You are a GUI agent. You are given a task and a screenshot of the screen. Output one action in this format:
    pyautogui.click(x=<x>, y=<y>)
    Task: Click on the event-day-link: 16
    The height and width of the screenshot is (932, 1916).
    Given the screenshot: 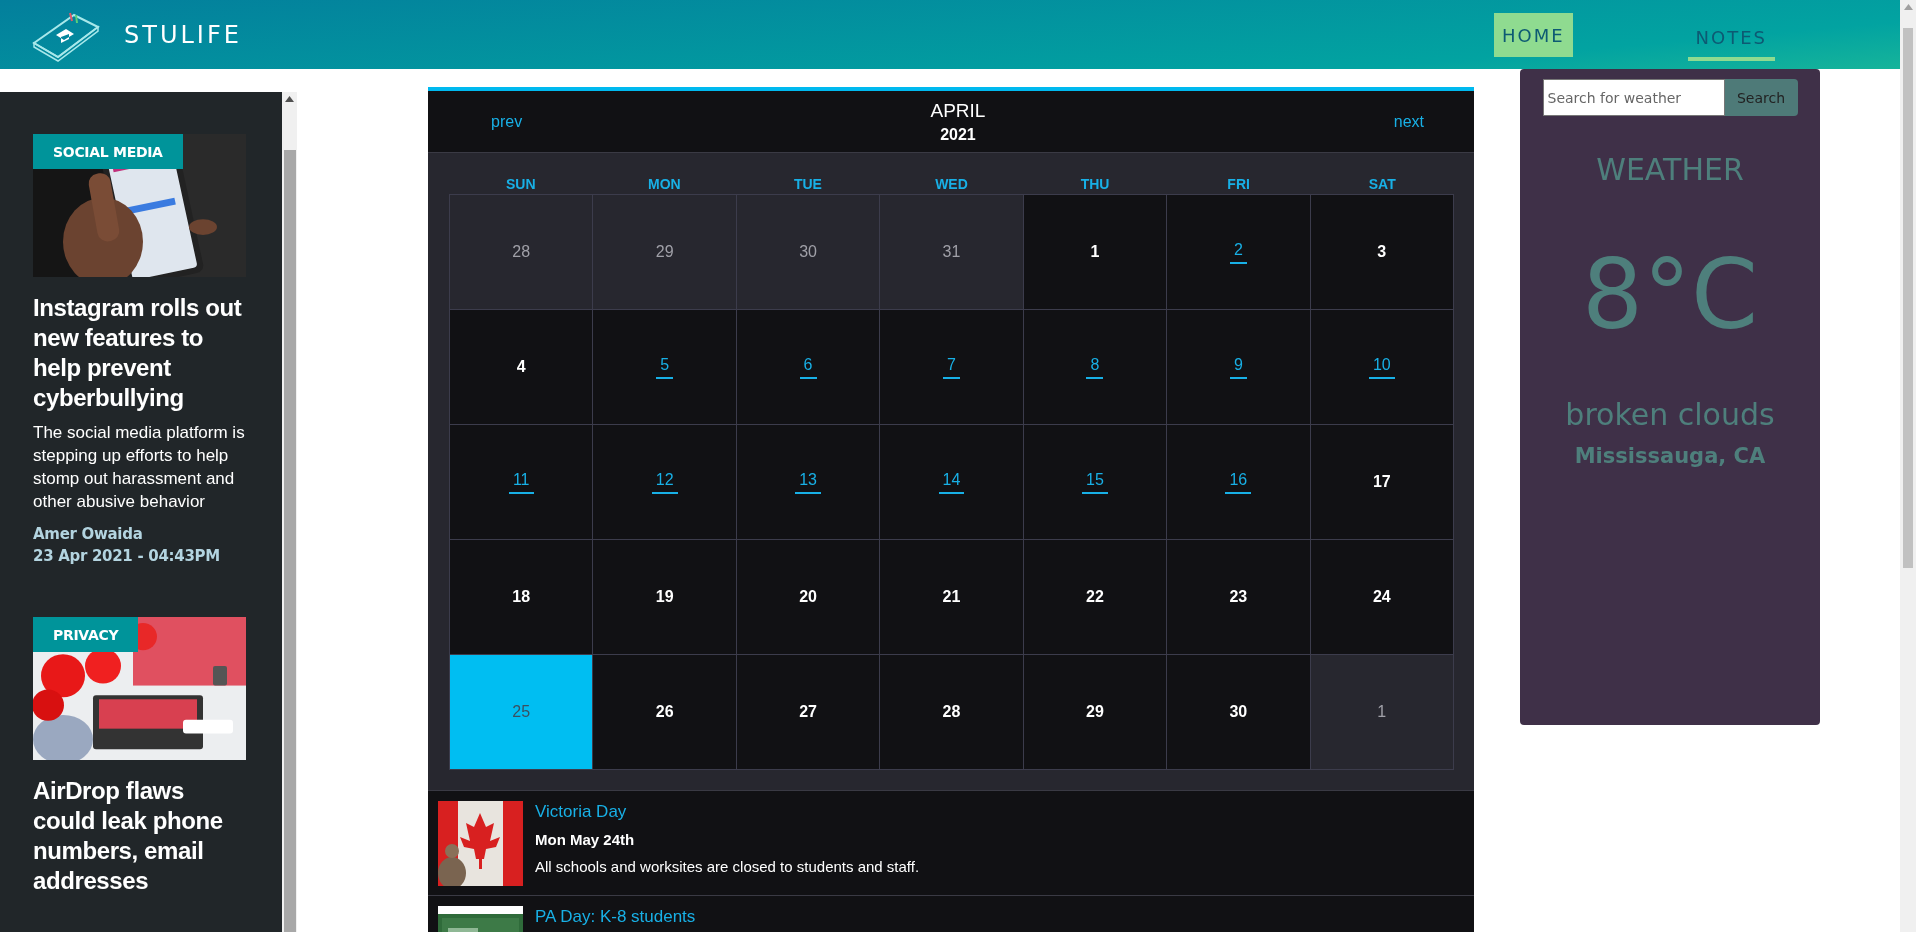 What is the action you would take?
    pyautogui.click(x=1238, y=482)
    